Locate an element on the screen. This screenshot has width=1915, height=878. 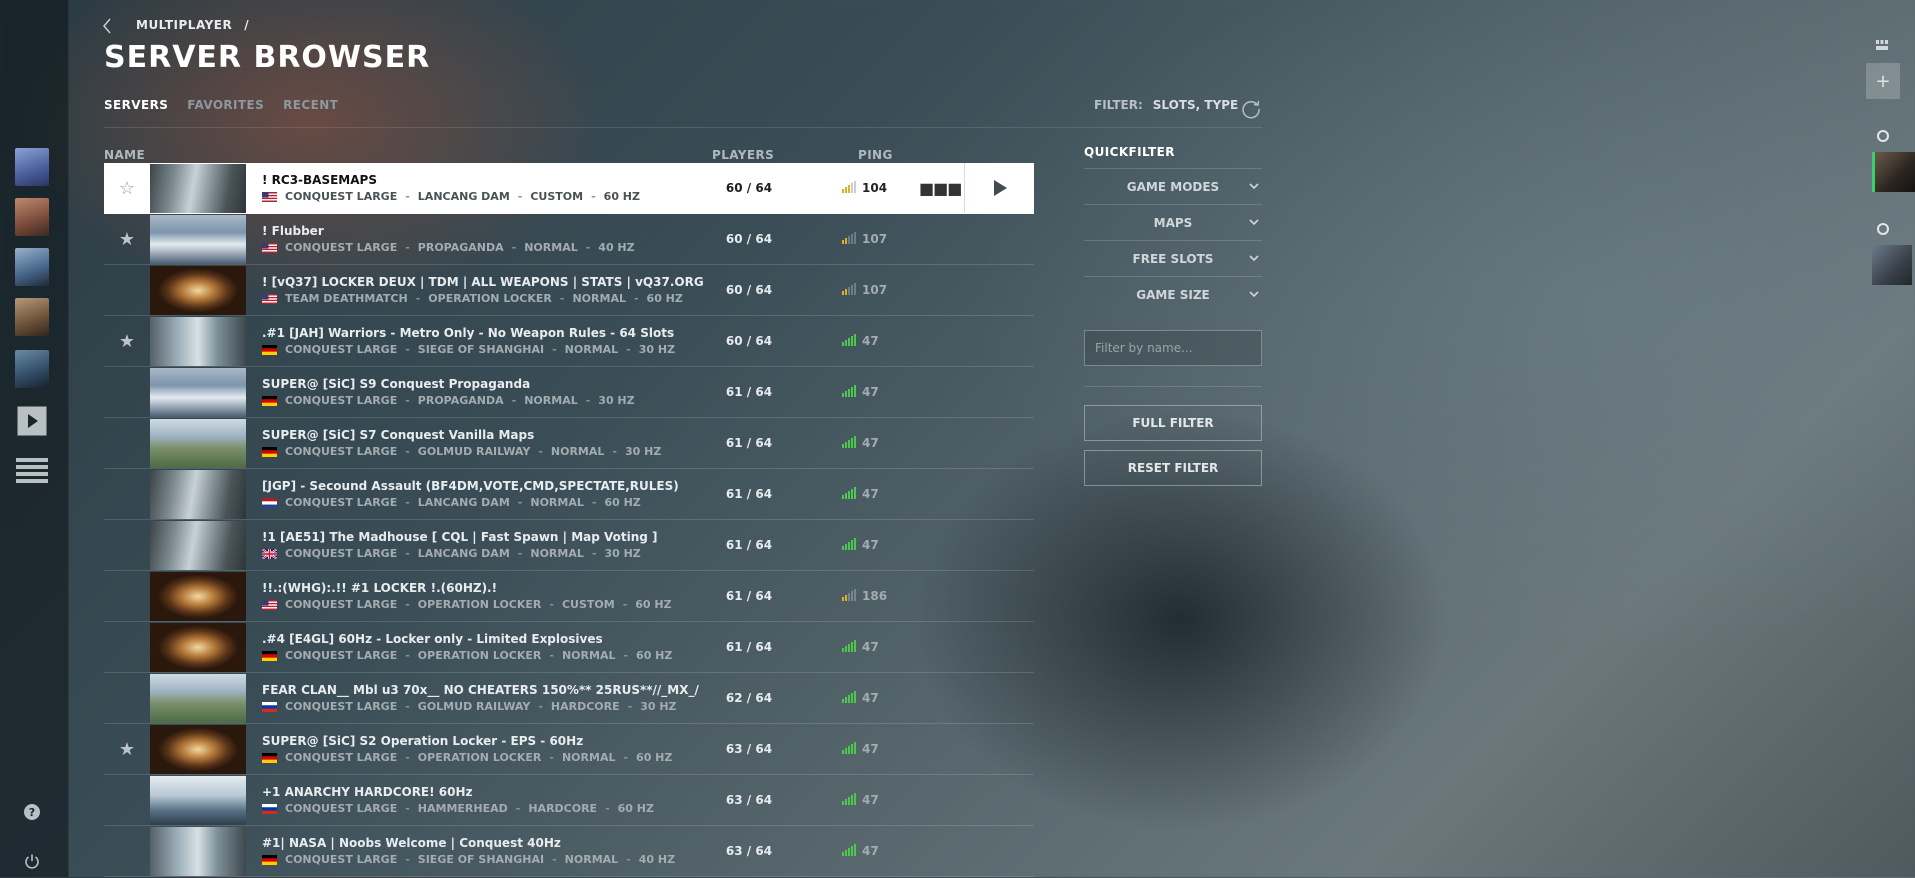
ping-value: 107 is located at coordinates (875, 290).